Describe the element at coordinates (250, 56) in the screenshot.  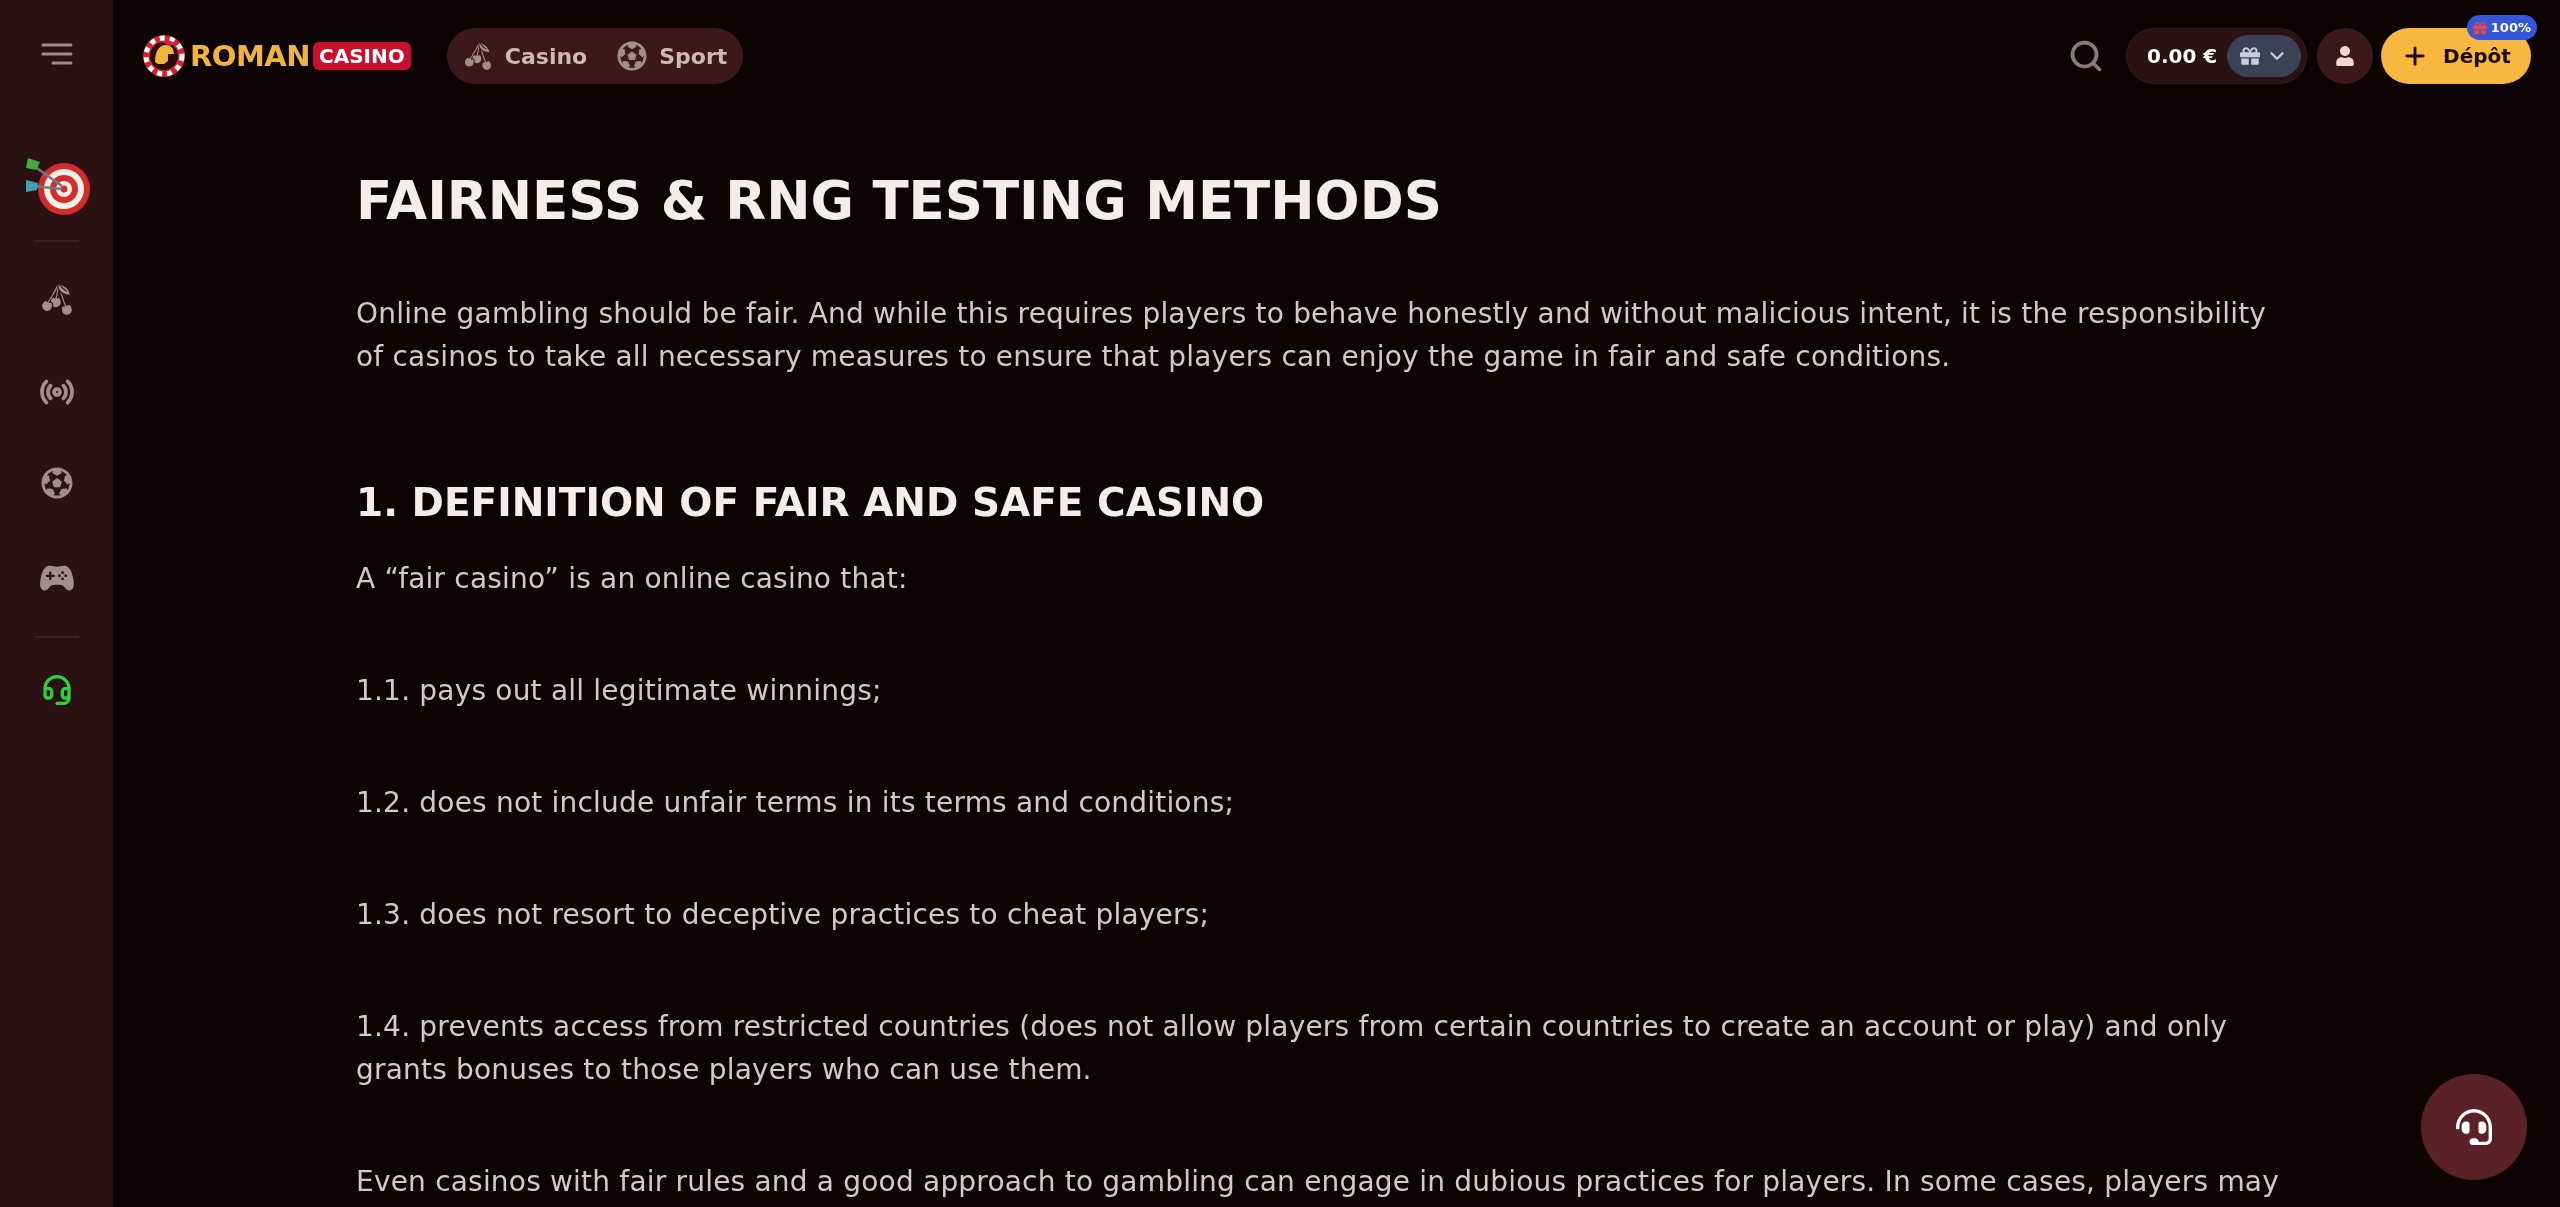
I see `logo-wordmark: ROMAN` at that location.